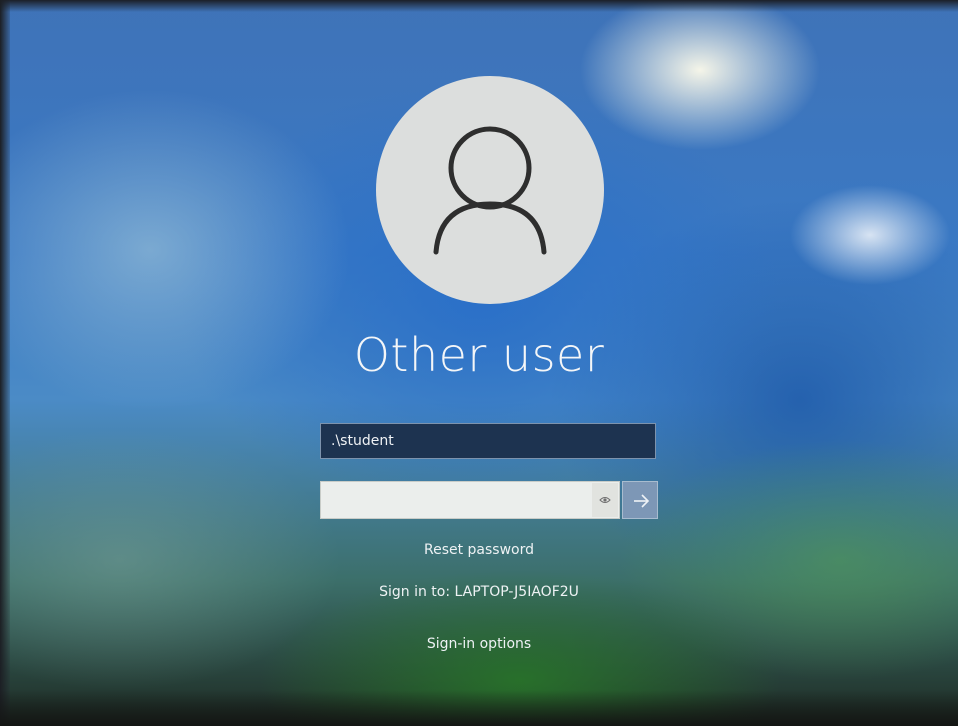  What do you see at coordinates (479, 550) in the screenshot?
I see `reset-password-link: Reset password` at bounding box center [479, 550].